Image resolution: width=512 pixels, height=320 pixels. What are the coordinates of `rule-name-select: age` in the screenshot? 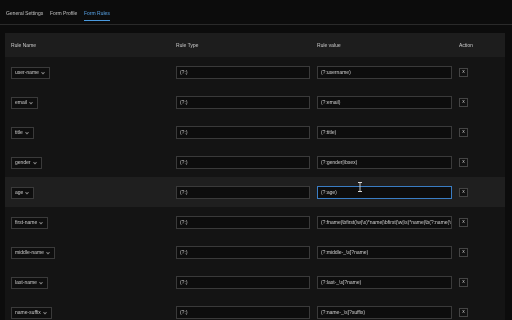 It's located at (23, 193).